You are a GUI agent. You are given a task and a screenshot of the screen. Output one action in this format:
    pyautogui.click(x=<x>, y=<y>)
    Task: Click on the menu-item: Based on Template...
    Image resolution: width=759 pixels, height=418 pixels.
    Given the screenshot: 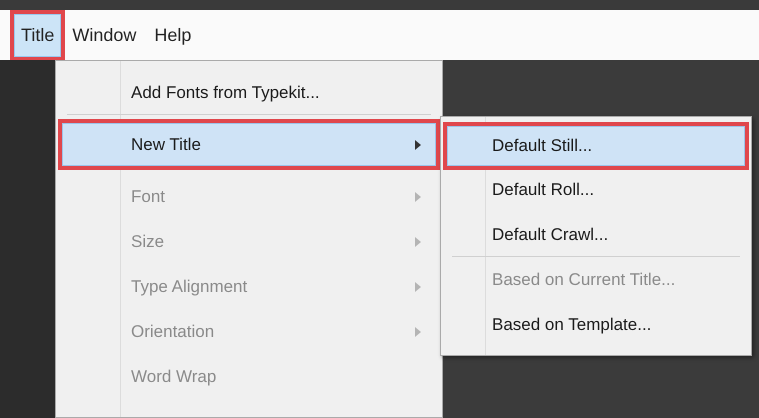 What is the action you would take?
    pyautogui.click(x=596, y=325)
    